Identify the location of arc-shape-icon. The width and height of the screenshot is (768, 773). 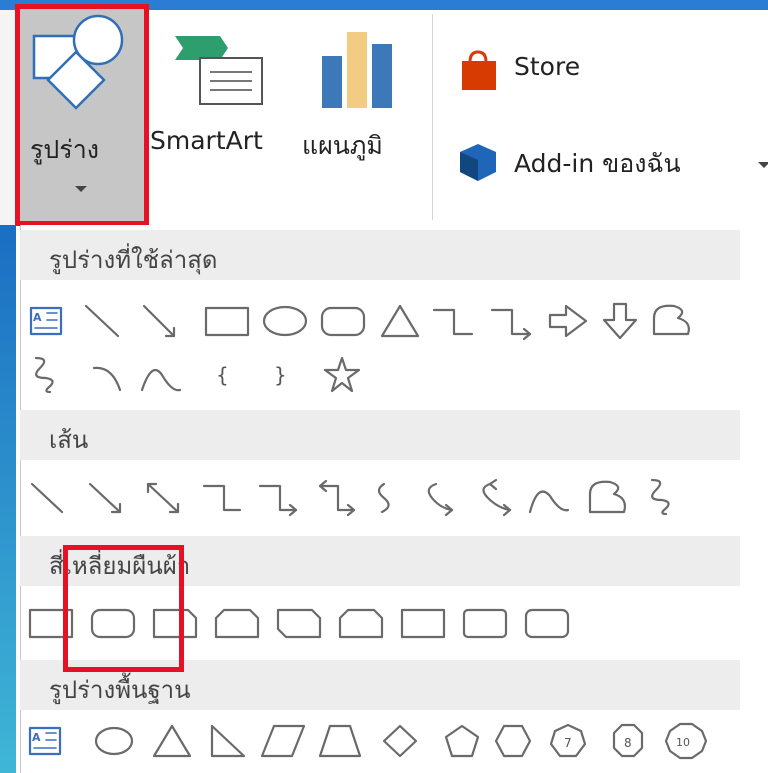
(107, 379).